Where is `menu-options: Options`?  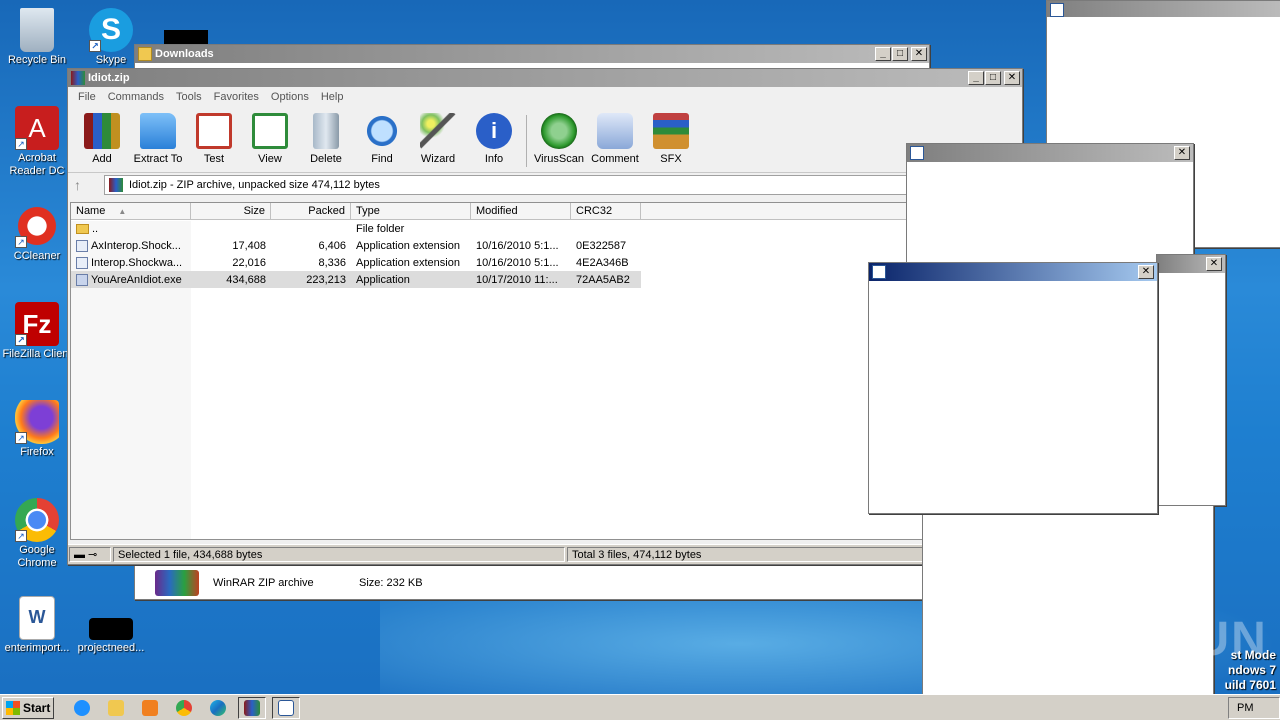 menu-options: Options is located at coordinates (290, 97).